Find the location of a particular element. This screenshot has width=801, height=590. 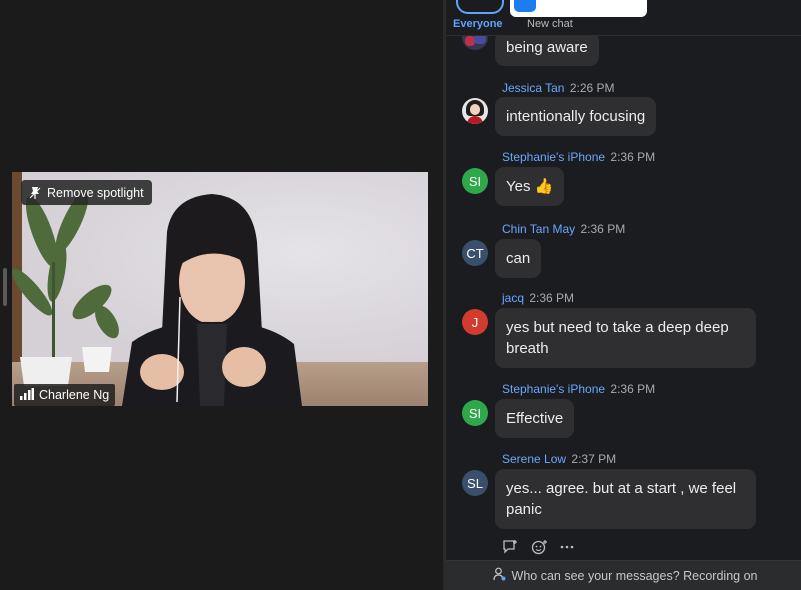

sender-name: Serene Low is located at coordinates (534, 459).